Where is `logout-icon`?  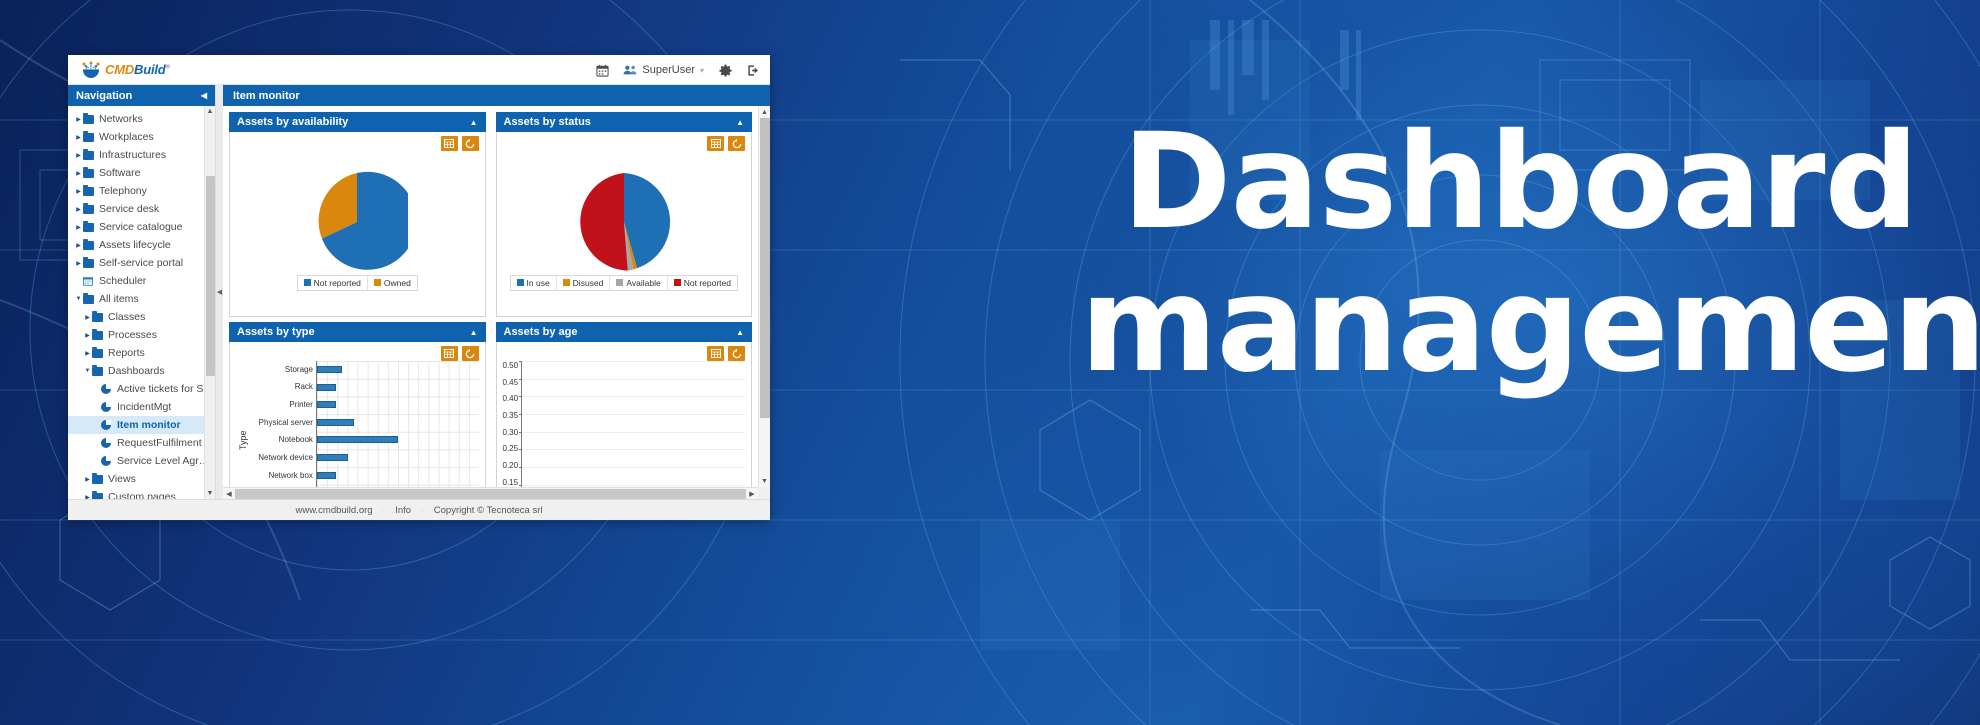 logout-icon is located at coordinates (753, 70).